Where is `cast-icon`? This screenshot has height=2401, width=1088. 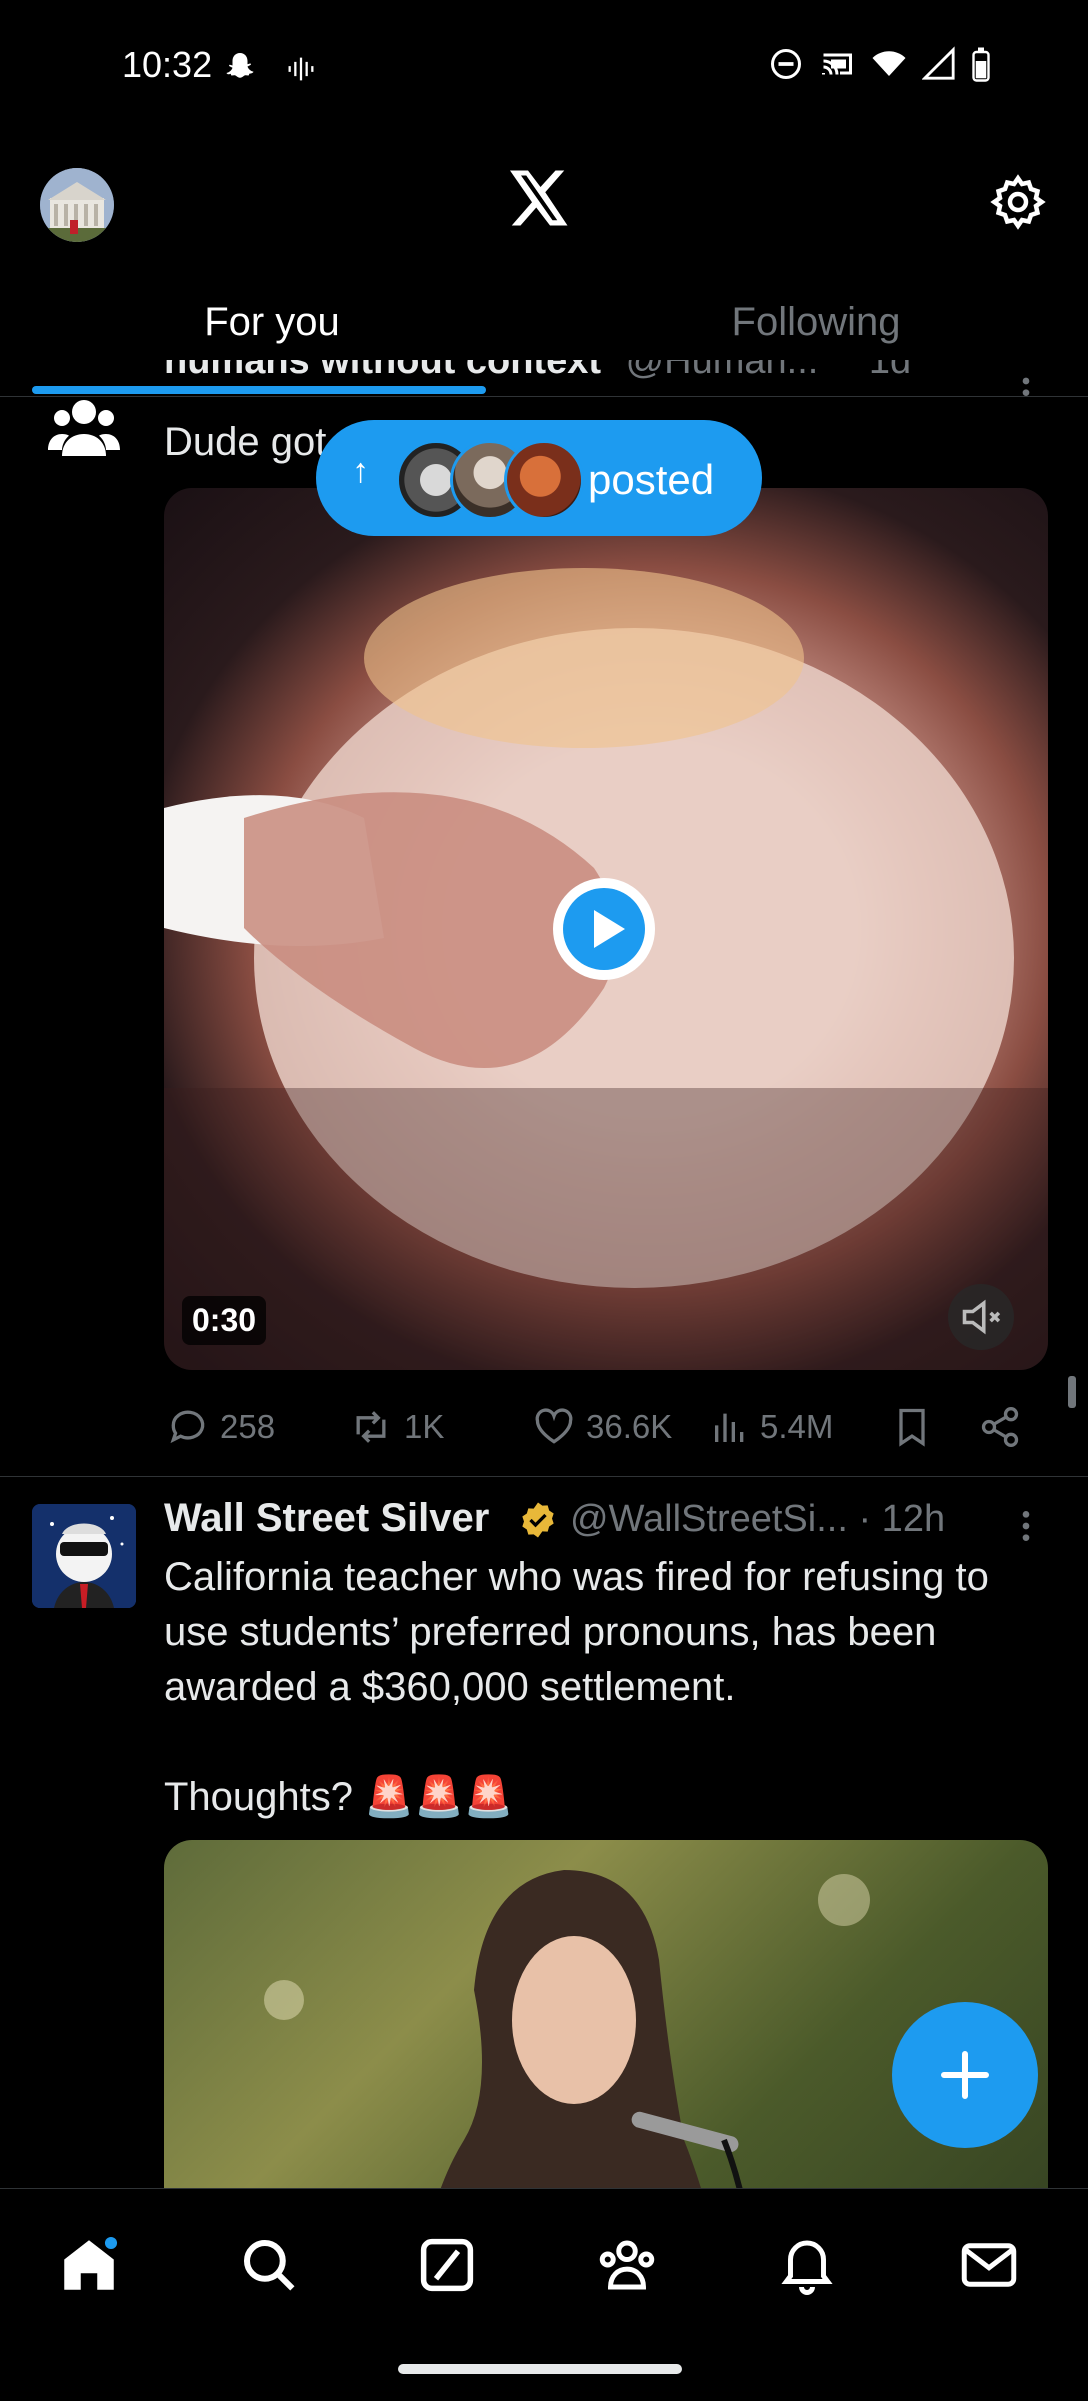
cast-icon is located at coordinates (837, 64).